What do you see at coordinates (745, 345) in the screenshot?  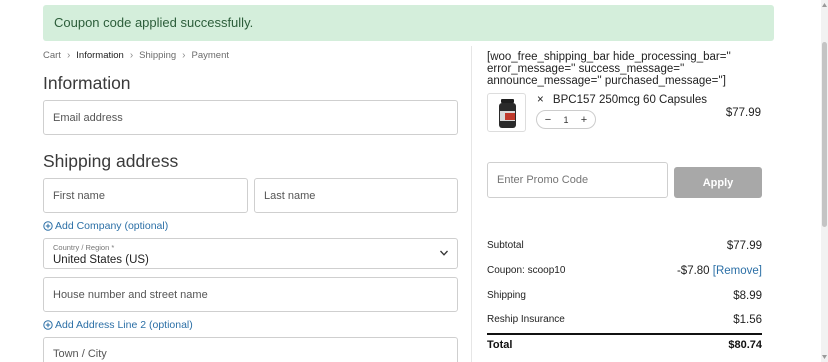 I see `total-value: $80.74` at bounding box center [745, 345].